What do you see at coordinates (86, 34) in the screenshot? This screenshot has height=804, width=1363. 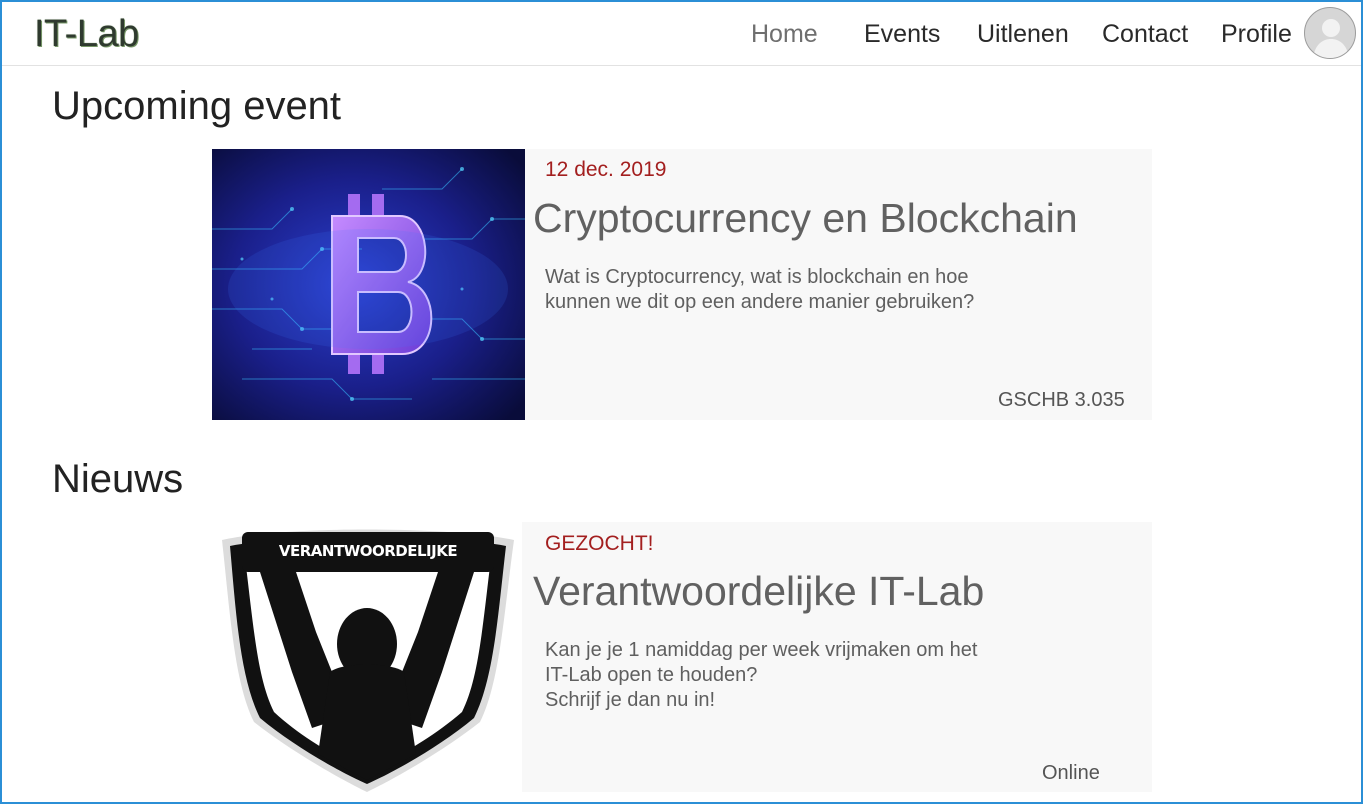 I see `brand-logo: IT-Lab` at bounding box center [86, 34].